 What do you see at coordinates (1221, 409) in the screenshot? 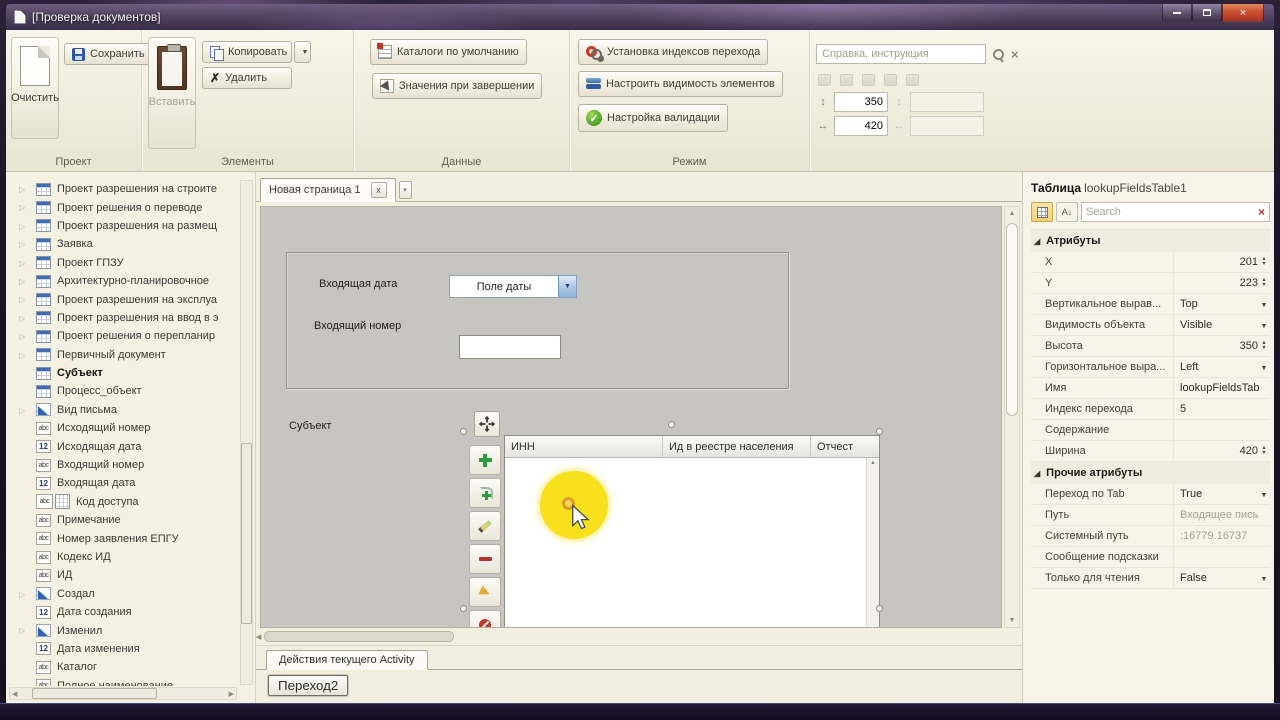
I see `property-value-cell: 5` at bounding box center [1221, 409].